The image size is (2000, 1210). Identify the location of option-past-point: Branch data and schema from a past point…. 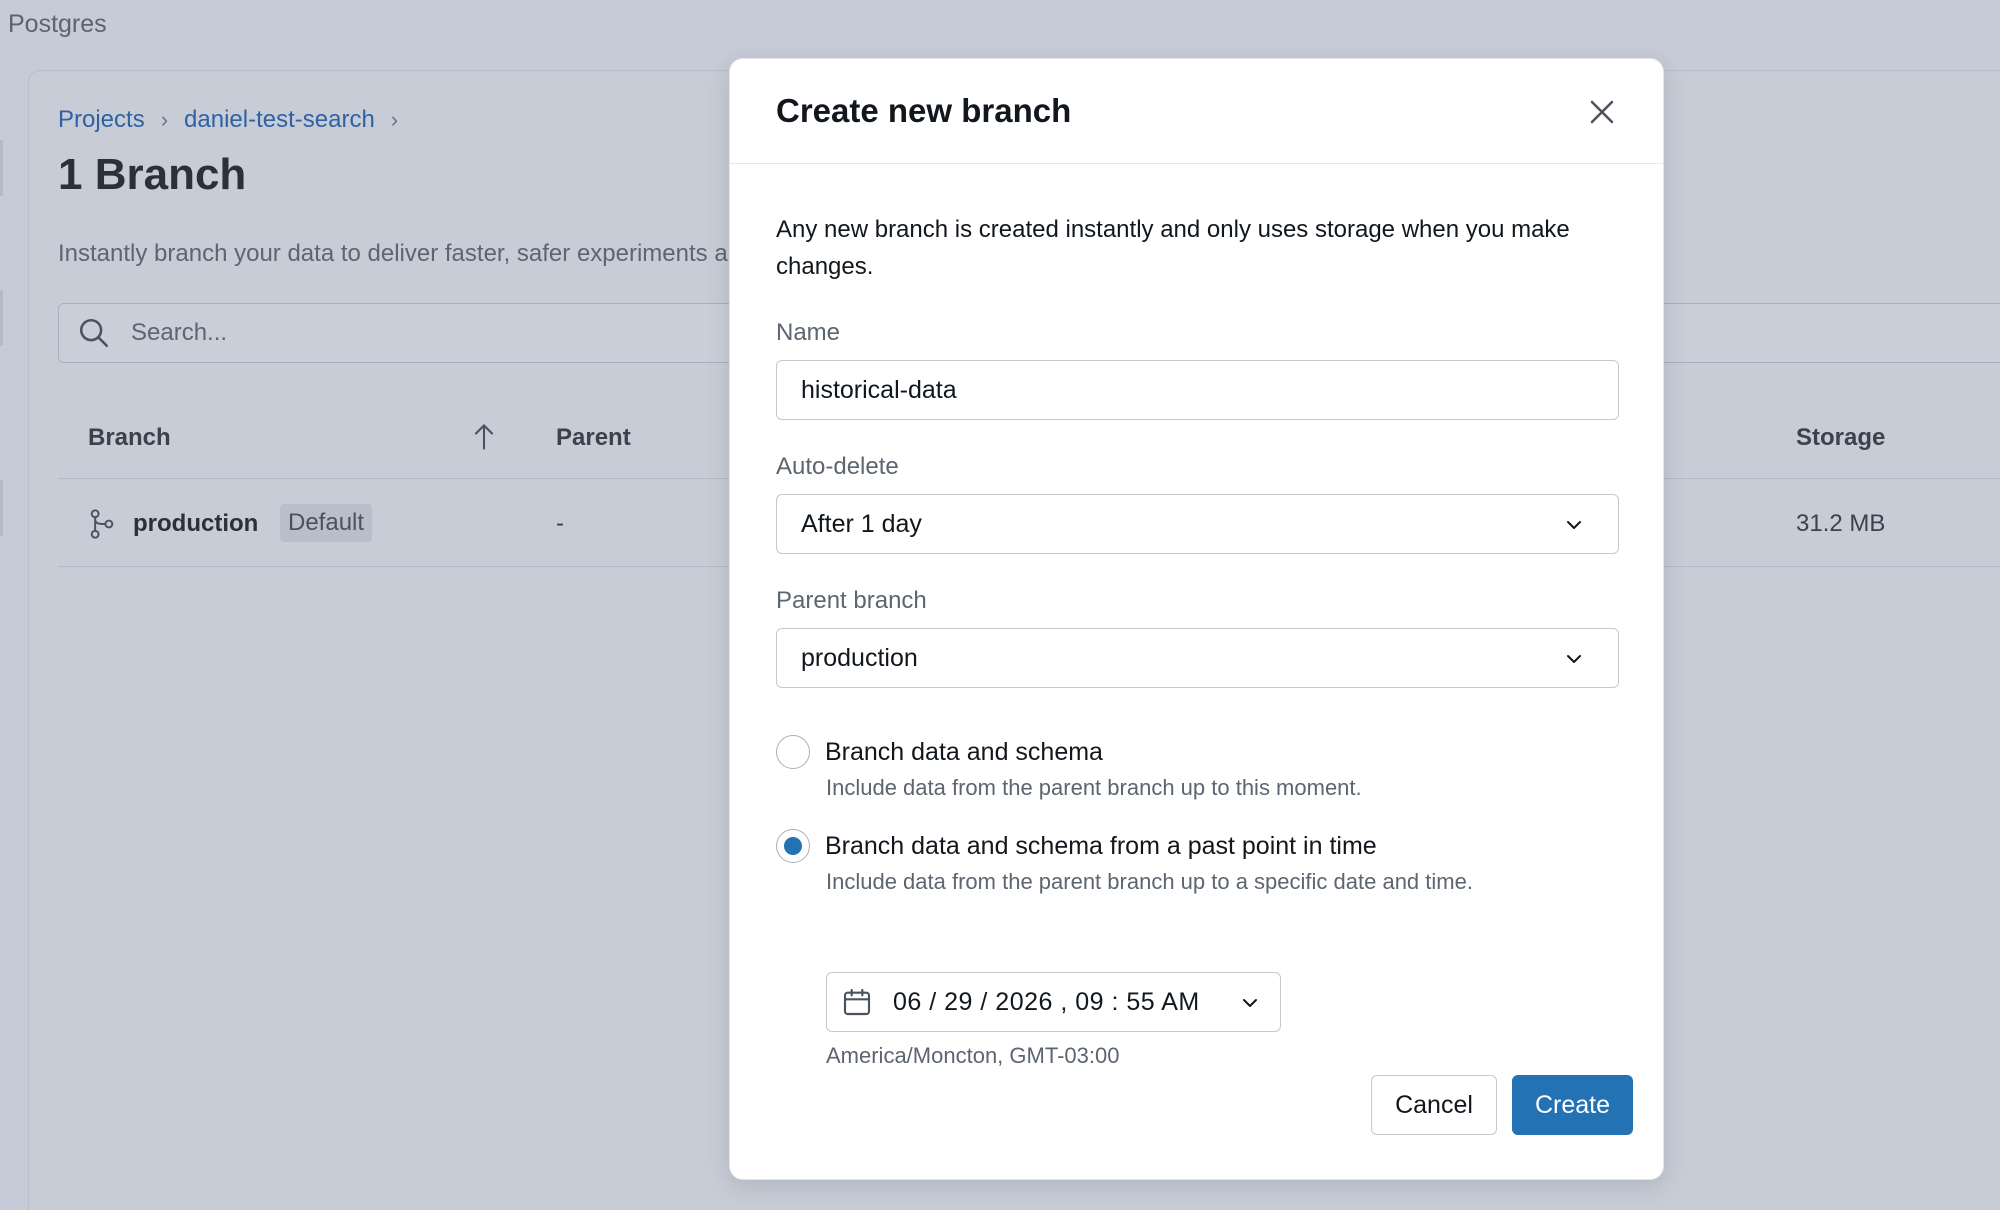
(1076, 846).